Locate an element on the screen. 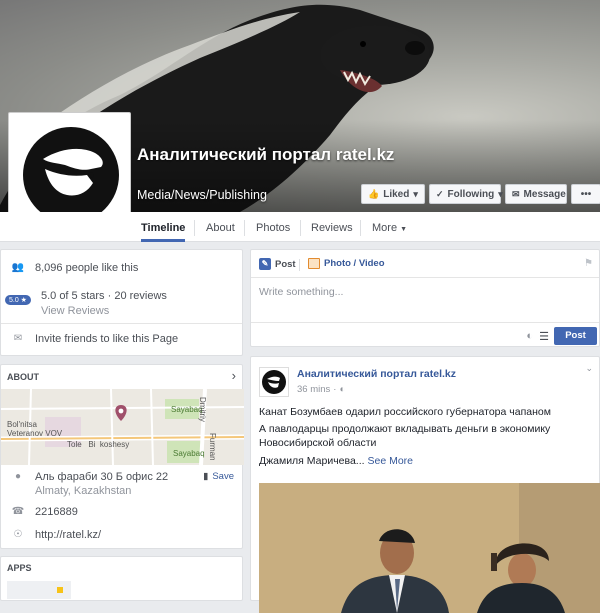 This screenshot has width=600, height=613. rating-badge: 5.0 ★ is located at coordinates (18, 300).